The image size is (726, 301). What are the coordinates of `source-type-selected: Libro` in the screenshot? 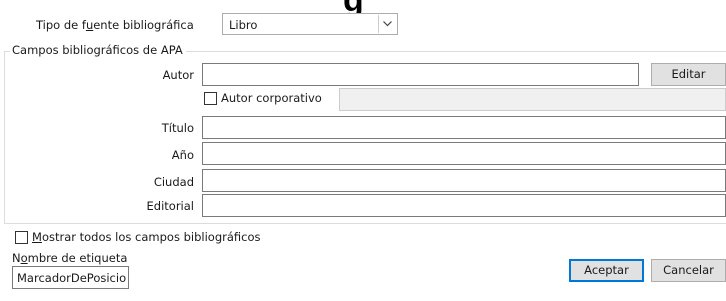 It's located at (243, 25).